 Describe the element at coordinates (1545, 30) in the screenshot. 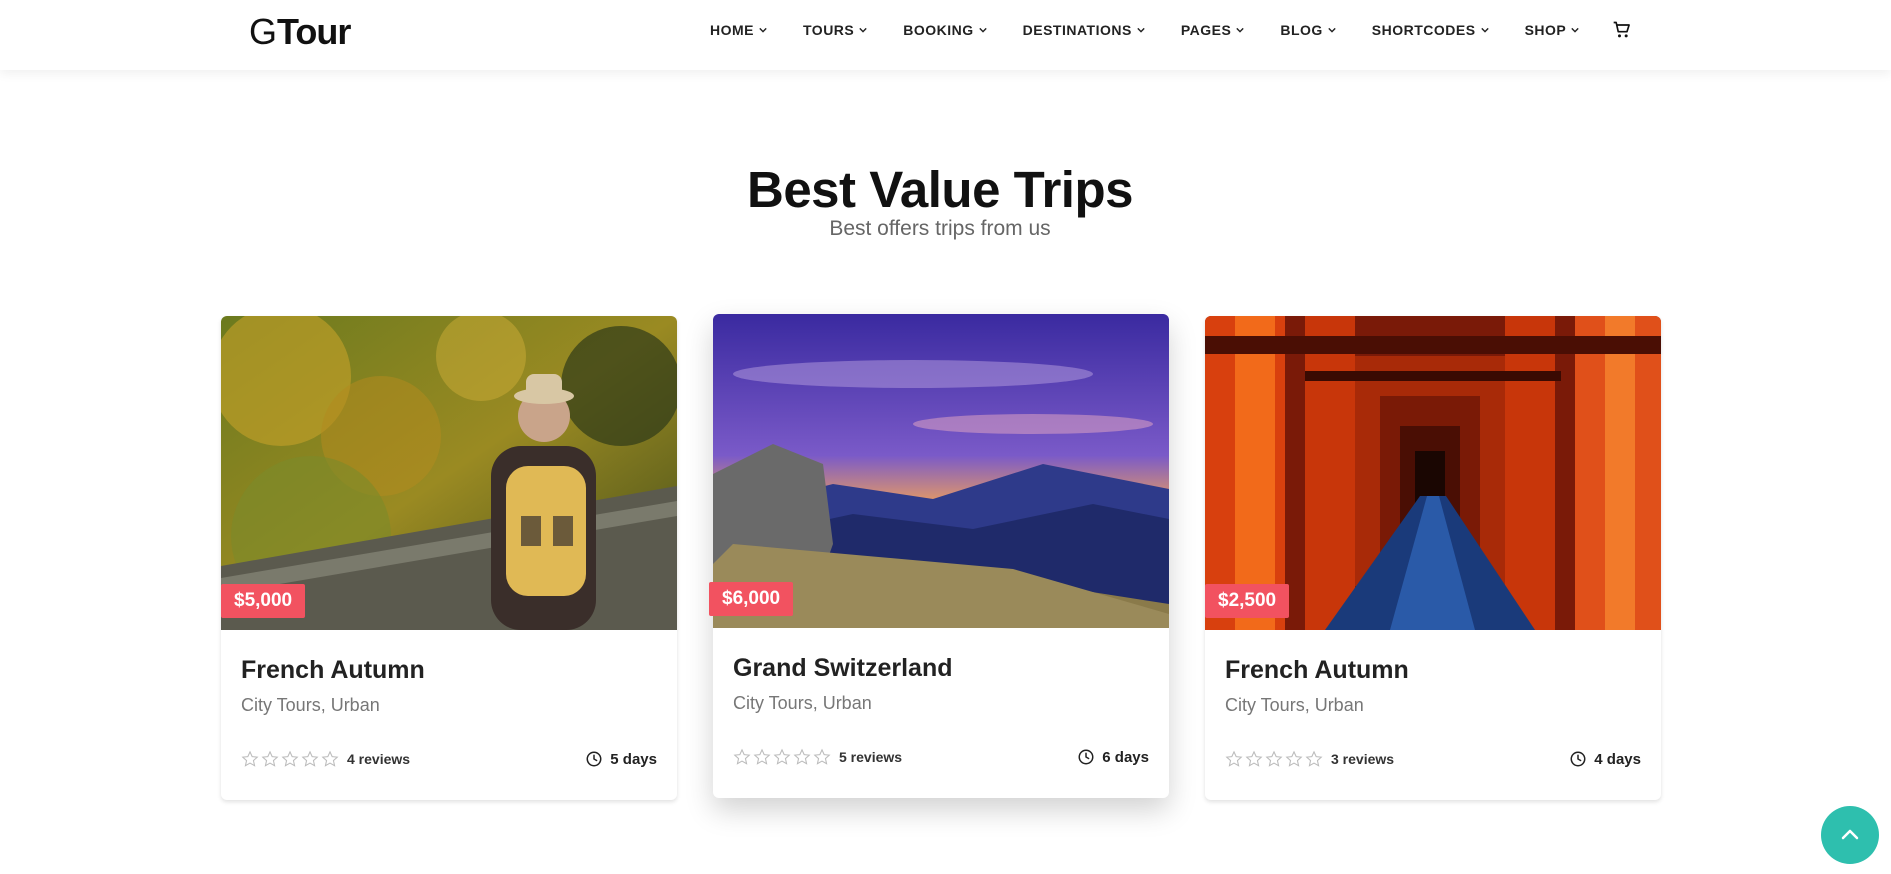

I see `nav-label: SHOP` at that location.